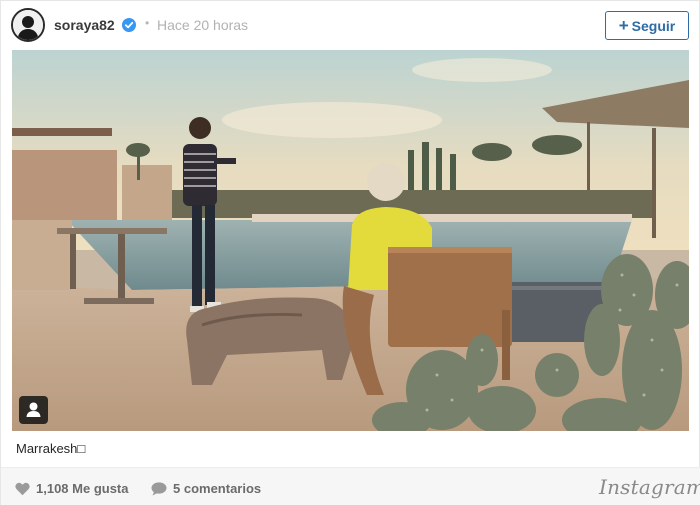 This screenshot has height=505, width=700. What do you see at coordinates (22, 488) in the screenshot?
I see `heart-icon` at bounding box center [22, 488].